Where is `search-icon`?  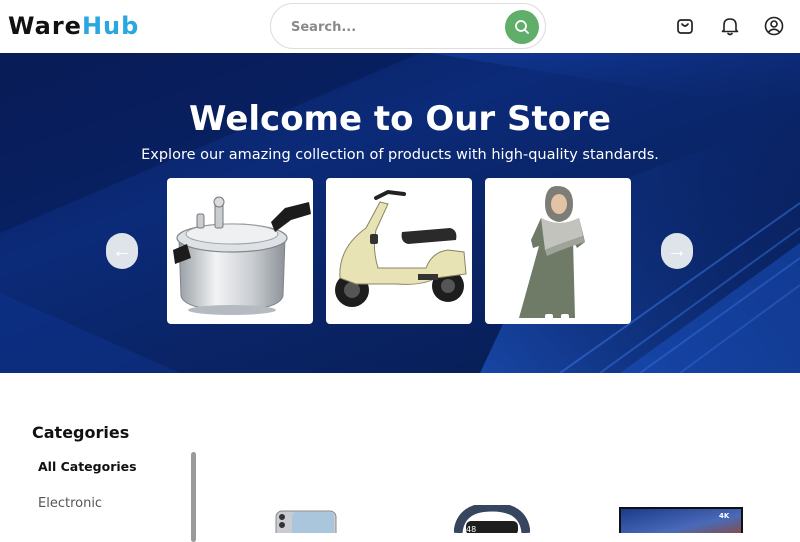 search-icon is located at coordinates (522, 27).